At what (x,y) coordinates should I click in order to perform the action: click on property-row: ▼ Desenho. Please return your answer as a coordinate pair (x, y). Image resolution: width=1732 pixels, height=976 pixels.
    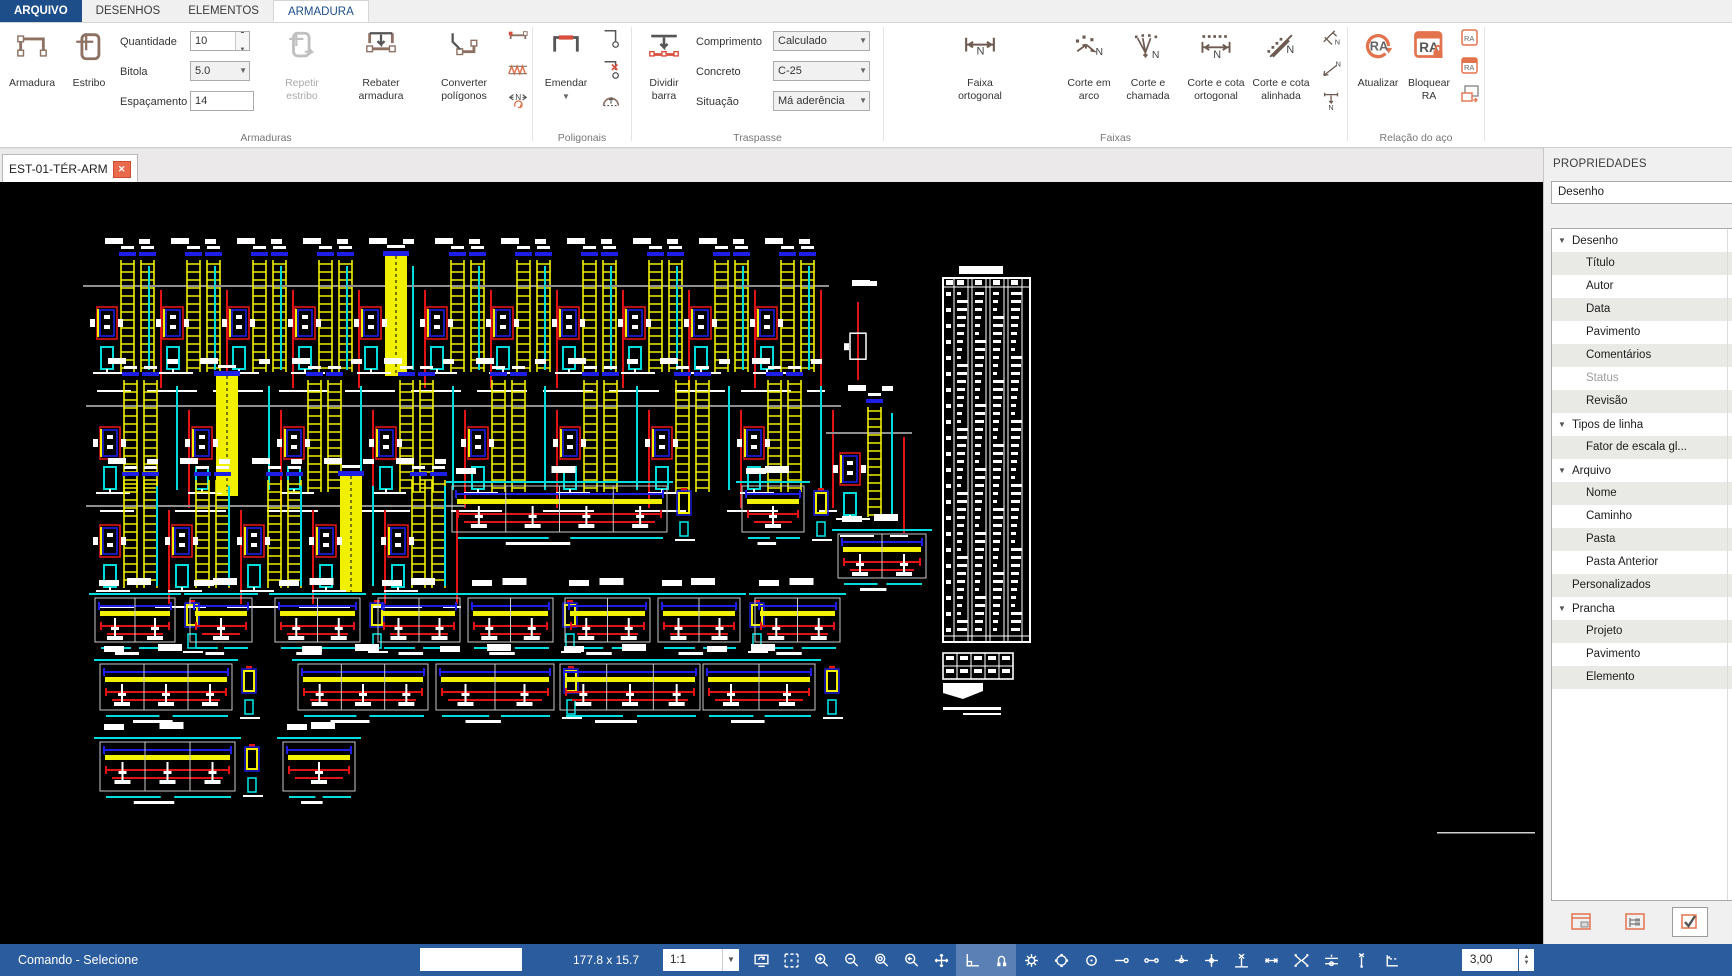
    Looking at the image, I should click on (1642, 240).